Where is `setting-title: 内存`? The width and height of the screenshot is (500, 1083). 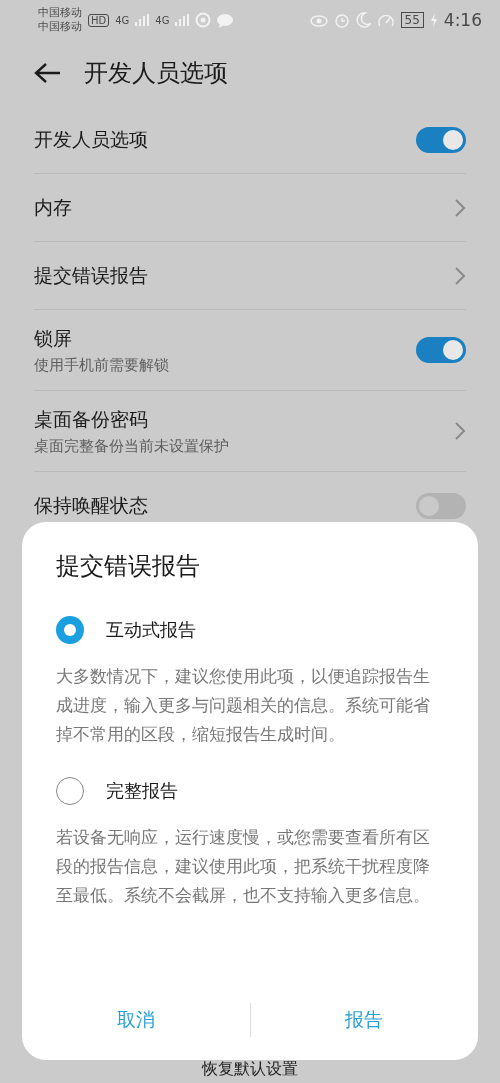
setting-title: 内存 is located at coordinates (53, 207).